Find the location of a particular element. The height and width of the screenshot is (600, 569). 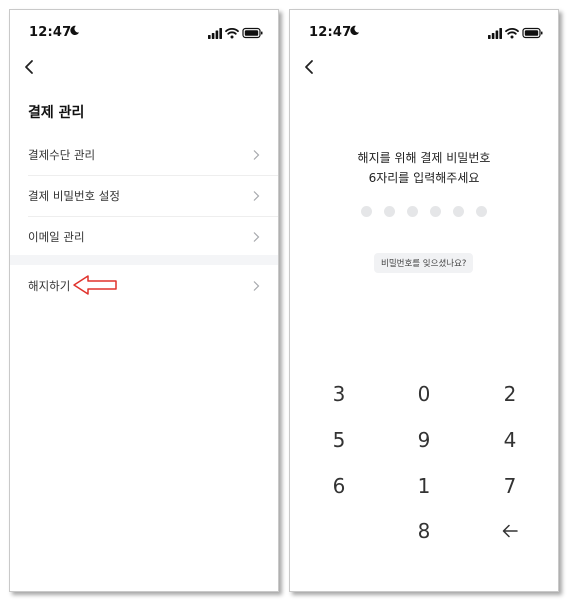

menu-item-label: 결제수단 관리 is located at coordinates (62, 155).